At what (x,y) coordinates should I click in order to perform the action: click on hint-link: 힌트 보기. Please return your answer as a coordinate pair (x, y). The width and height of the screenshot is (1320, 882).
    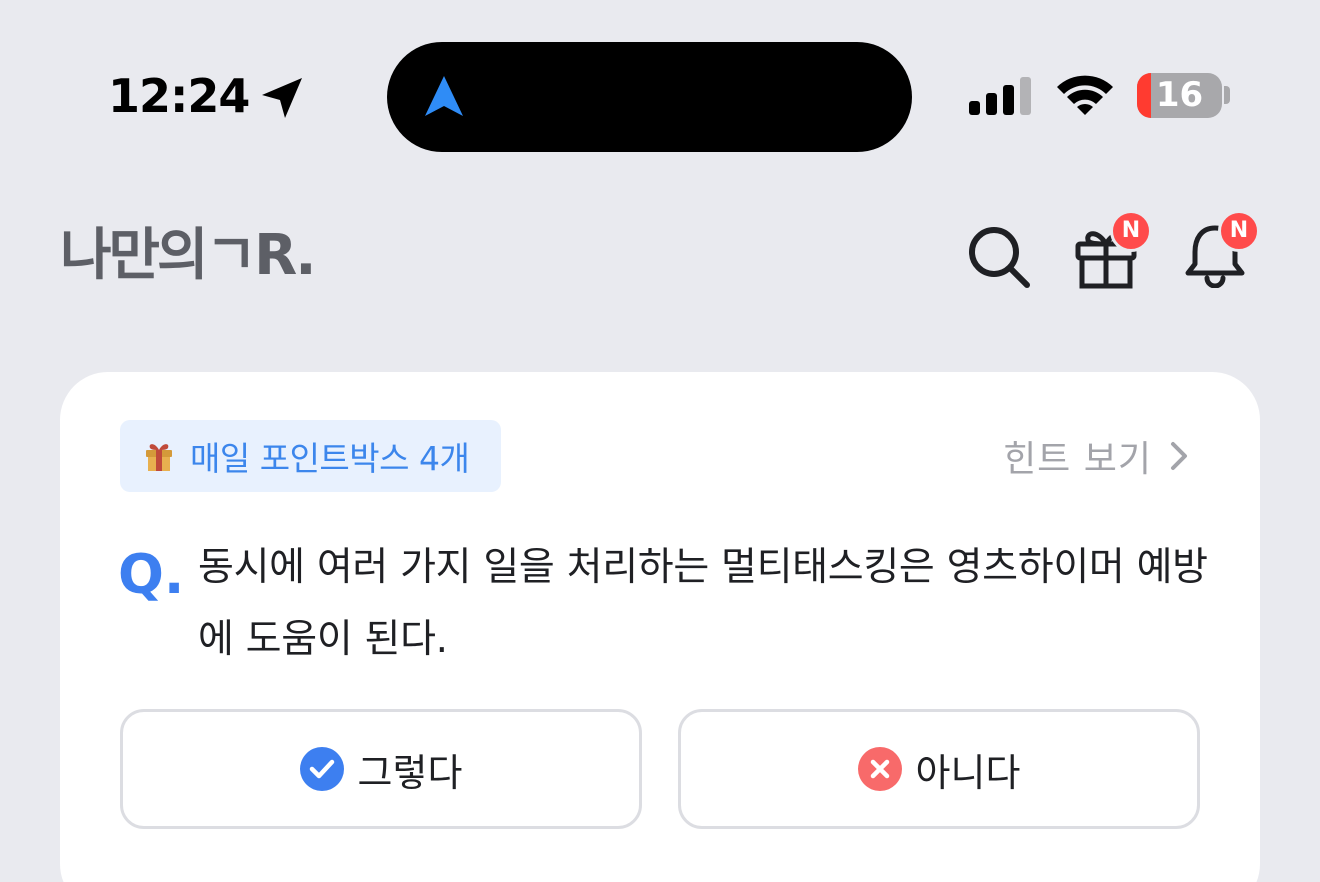
    Looking at the image, I should click on (1095, 456).